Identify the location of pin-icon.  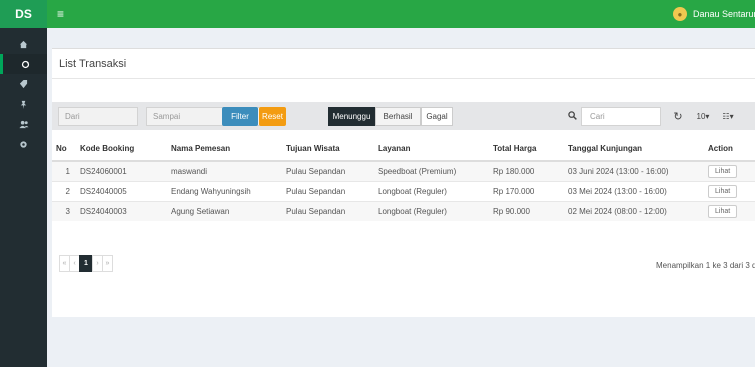
(23, 104).